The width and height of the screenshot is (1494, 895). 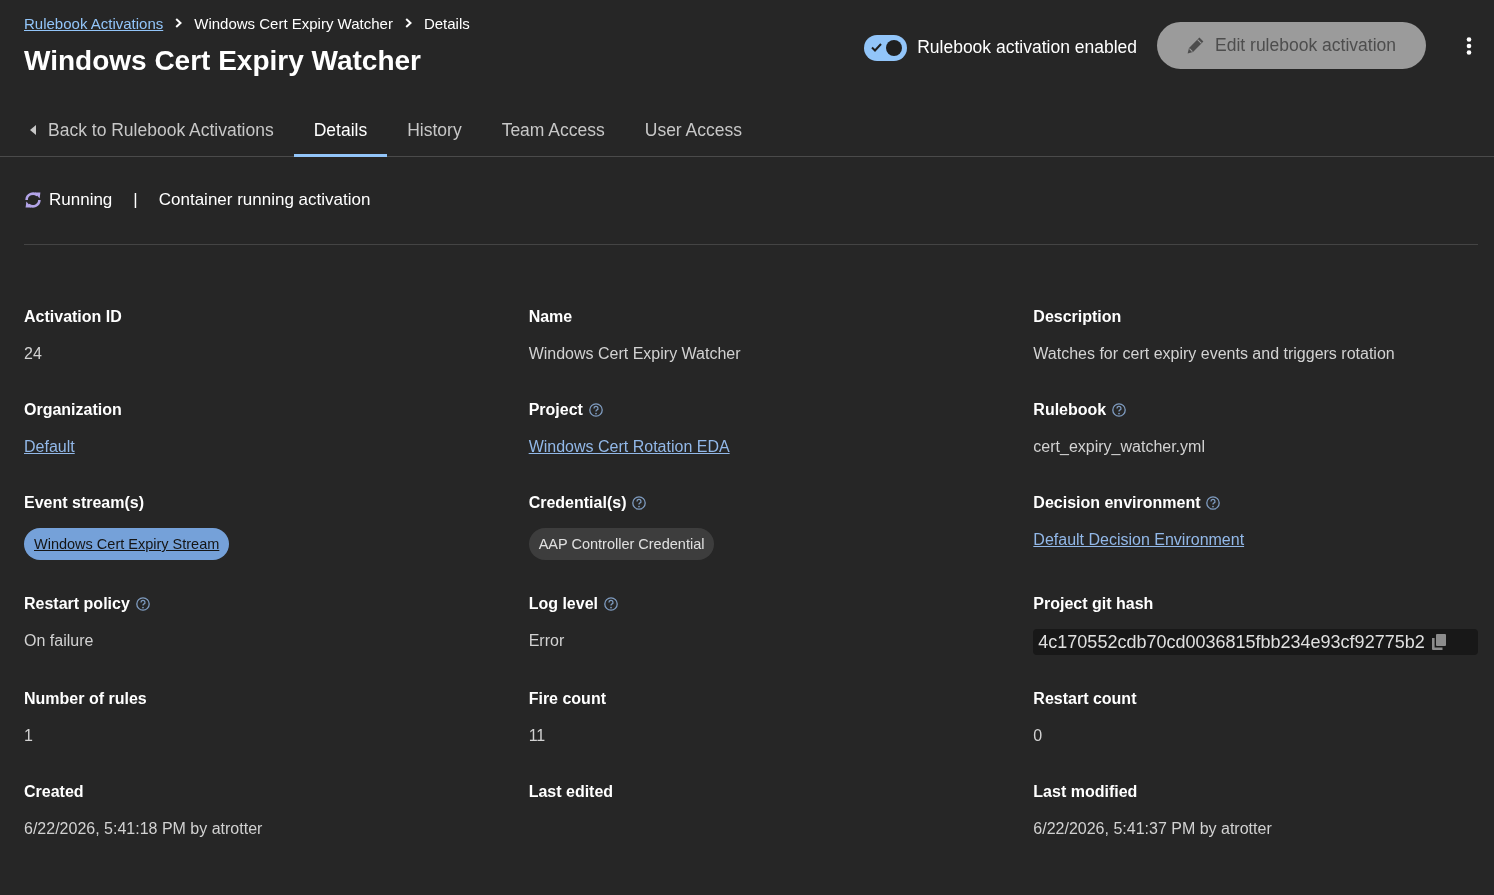 I want to click on field-value: Windows Cert Expiry Watcher, so click(x=634, y=354).